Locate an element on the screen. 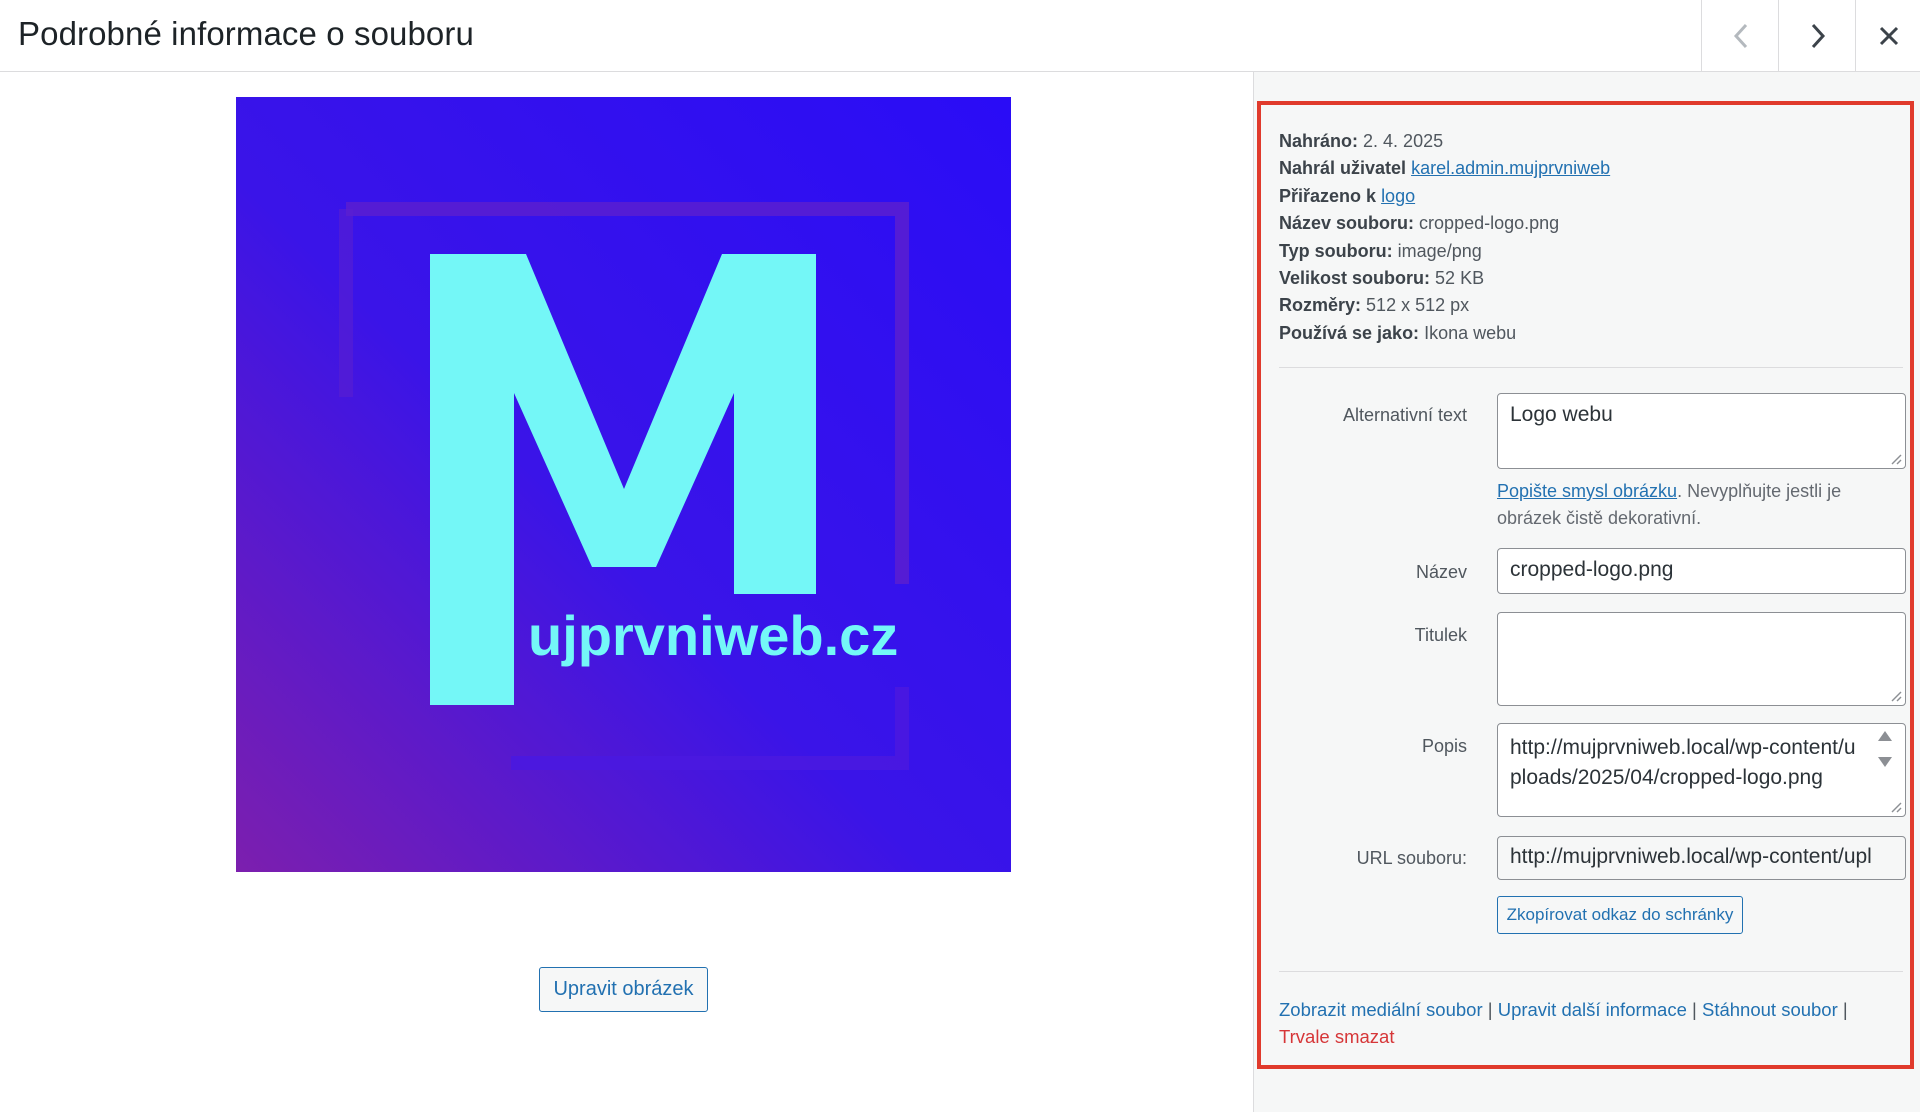 This screenshot has width=1920, height=1112. filetype-label: Typ souboru: is located at coordinates (1336, 250).